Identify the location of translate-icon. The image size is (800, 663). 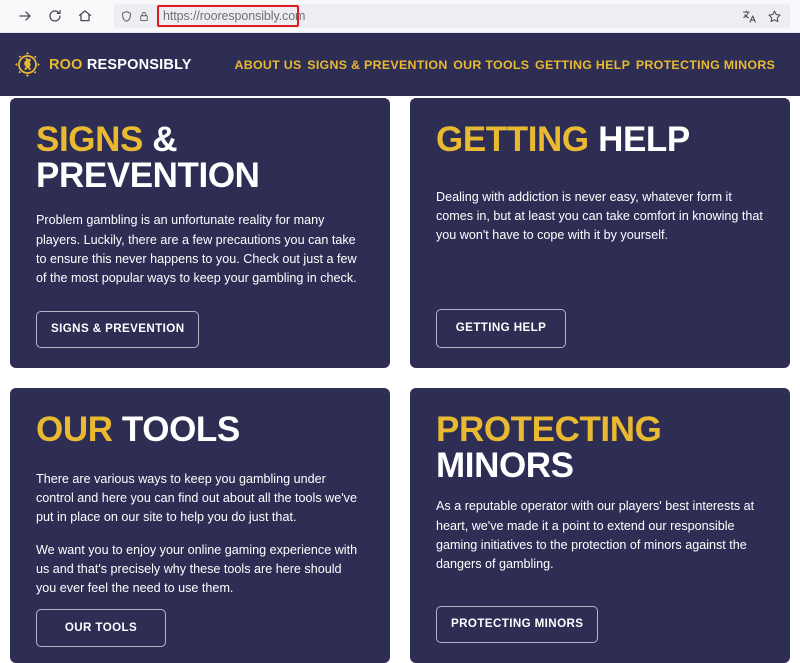
(749, 16).